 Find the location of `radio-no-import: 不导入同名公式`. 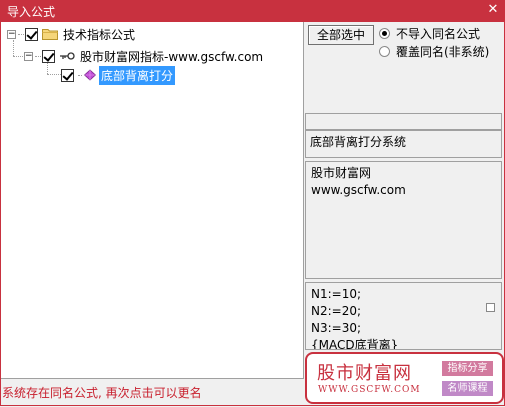

radio-no-import: 不导入同名公式 is located at coordinates (429, 33).